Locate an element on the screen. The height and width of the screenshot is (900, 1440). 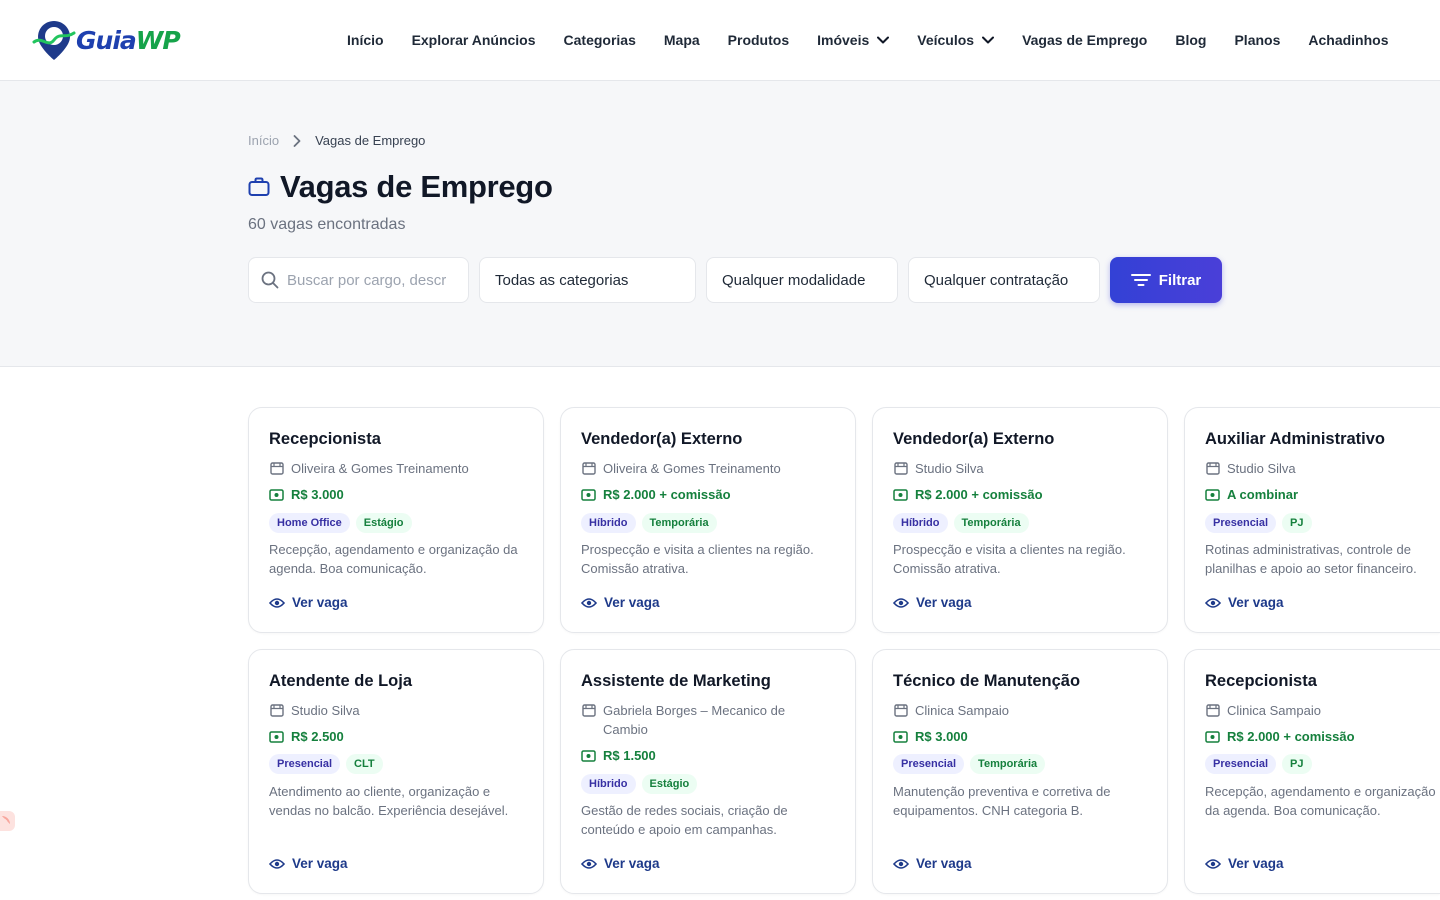
job-title: Técnico de Manutenção is located at coordinates (986, 681).